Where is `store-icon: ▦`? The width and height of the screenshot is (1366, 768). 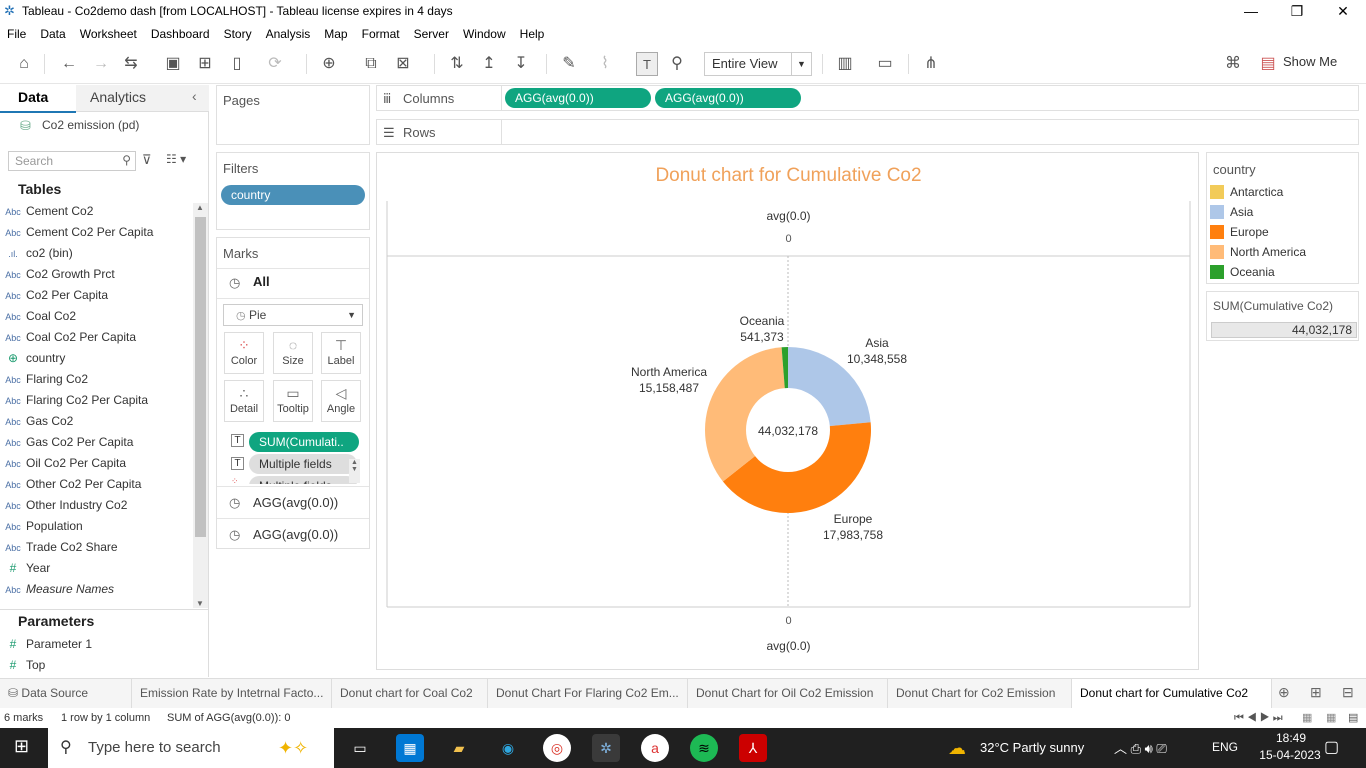 store-icon: ▦ is located at coordinates (410, 748).